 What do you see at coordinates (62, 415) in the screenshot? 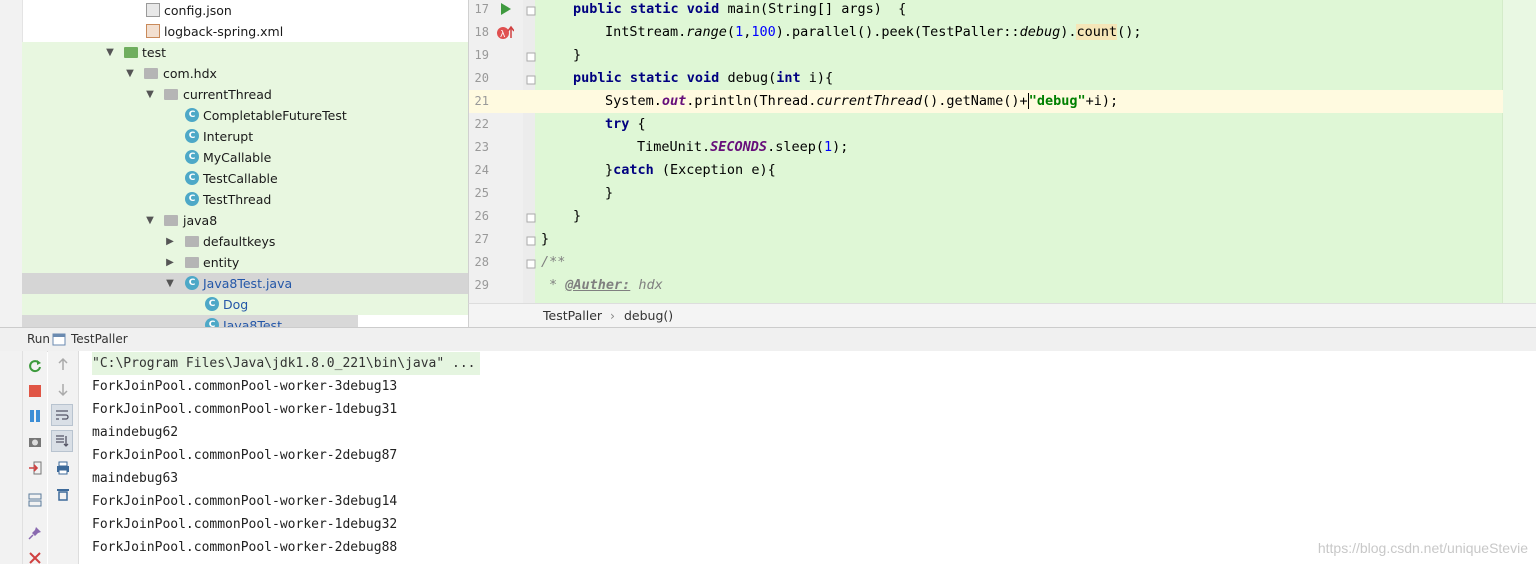
I see `soft-wrap-toggle` at bounding box center [62, 415].